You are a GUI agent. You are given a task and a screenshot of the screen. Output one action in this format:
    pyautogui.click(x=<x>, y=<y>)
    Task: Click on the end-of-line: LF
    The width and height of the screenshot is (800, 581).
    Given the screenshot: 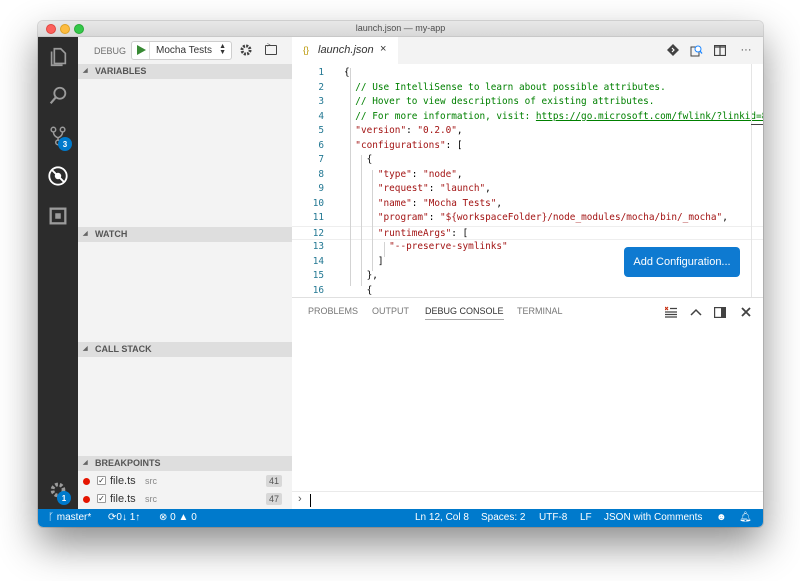 What is the action you would take?
    pyautogui.click(x=586, y=517)
    